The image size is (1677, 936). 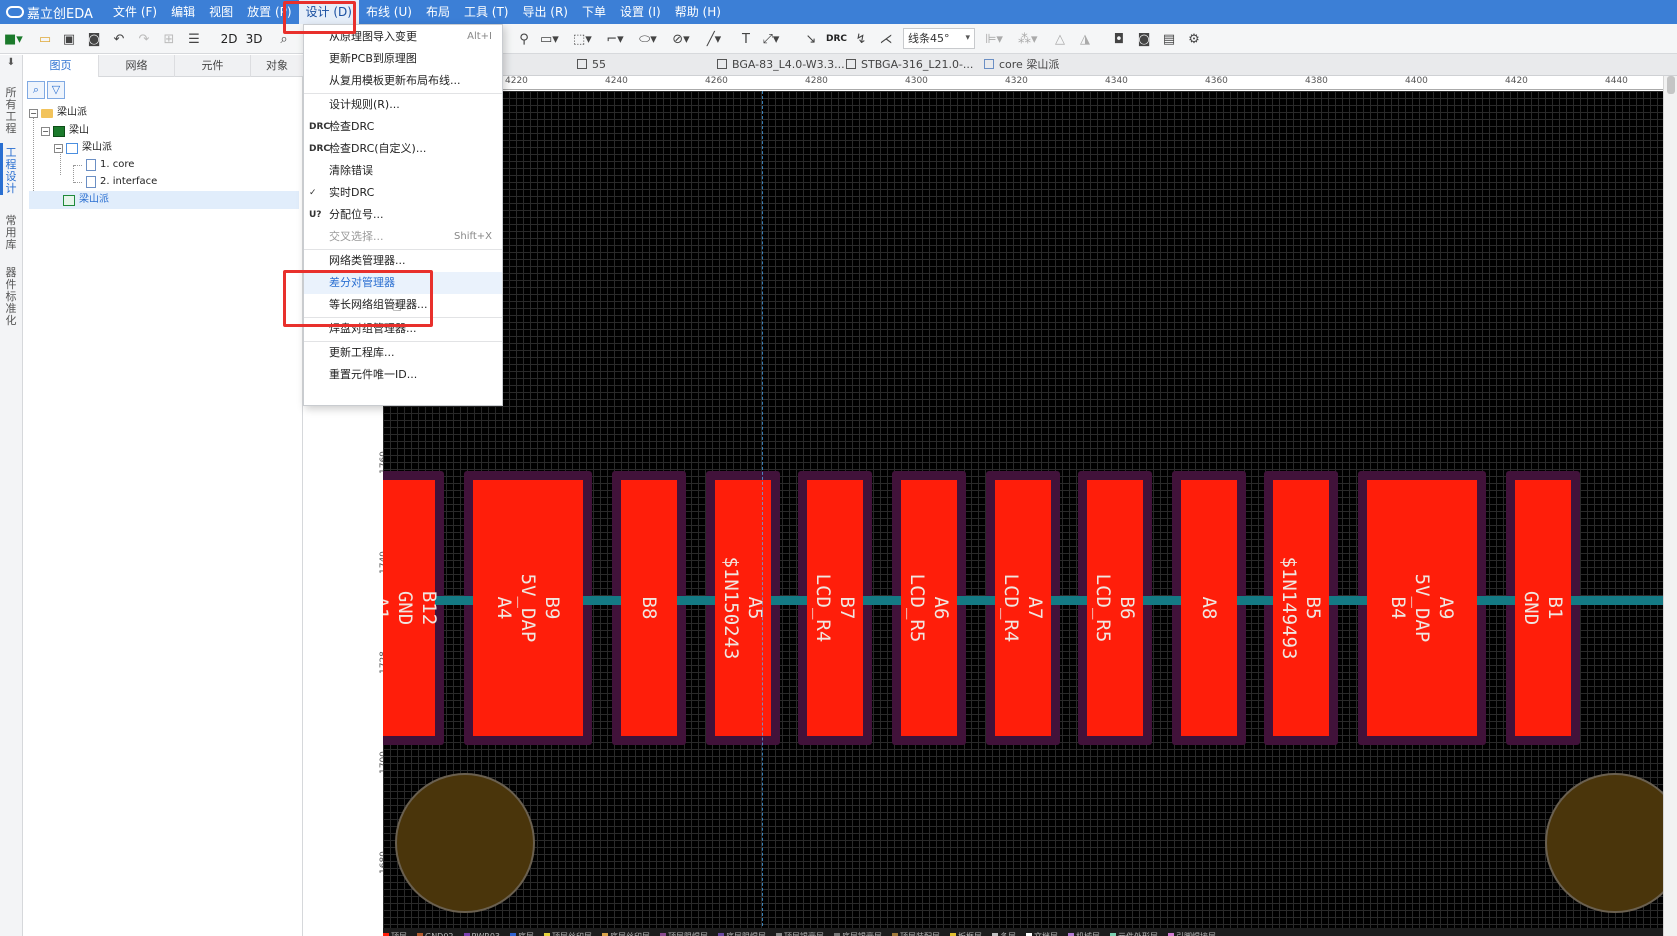 What do you see at coordinates (135, 12) in the screenshot?
I see `menu-file: 文件 (F)` at bounding box center [135, 12].